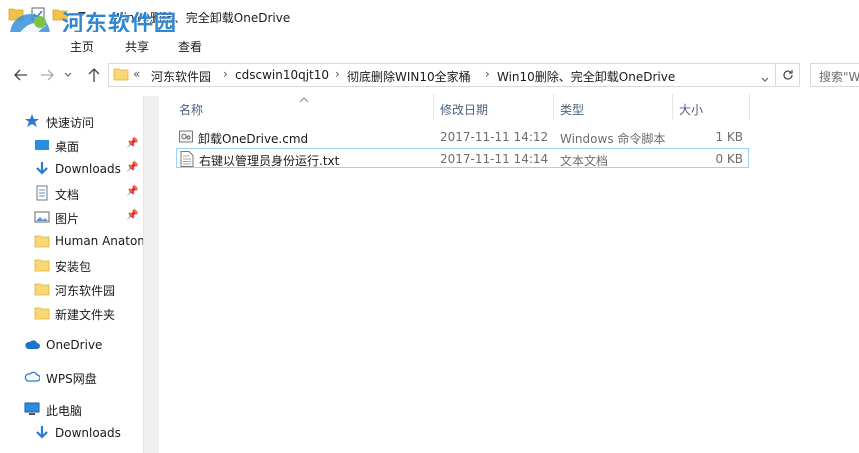 Image resolution: width=859 pixels, height=453 pixels. I want to click on column-header-label: 修改日期, so click(464, 110).